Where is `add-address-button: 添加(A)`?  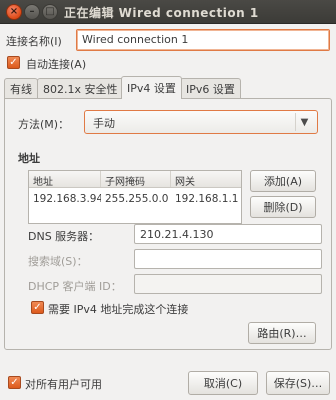 add-address-button: 添加(A) is located at coordinates (283, 181).